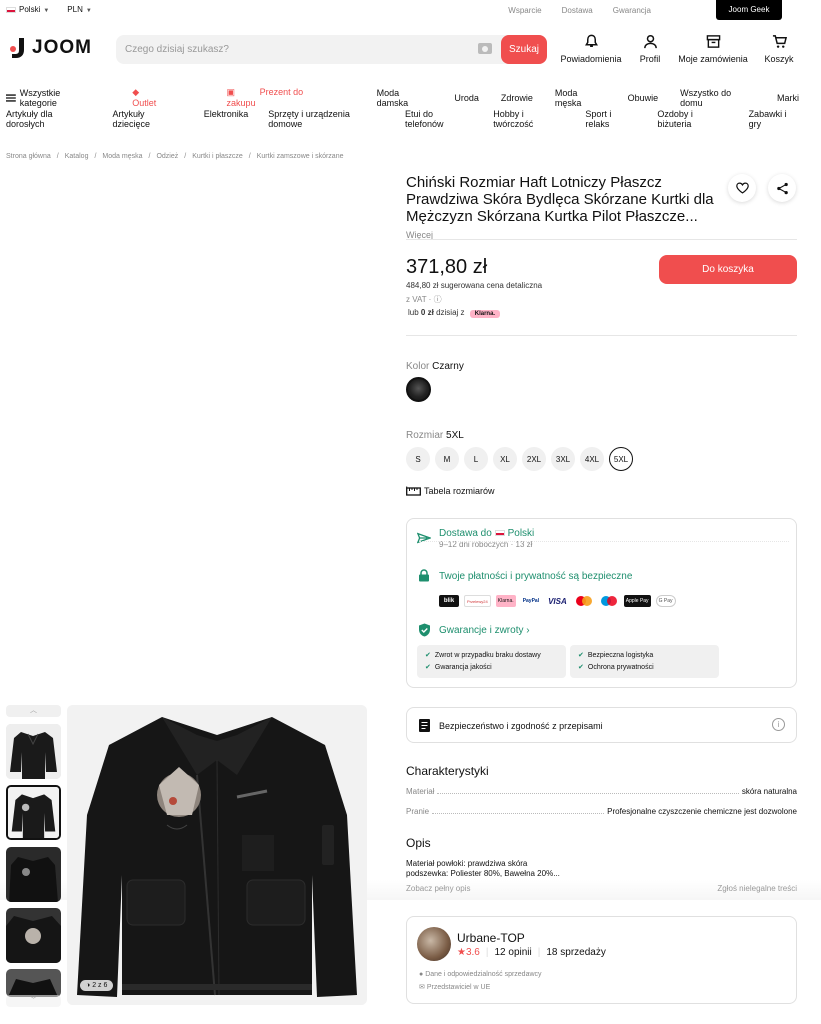 Image resolution: width=821 pixels, height=1024 pixels. I want to click on outlet-label: Outlet, so click(144, 103).